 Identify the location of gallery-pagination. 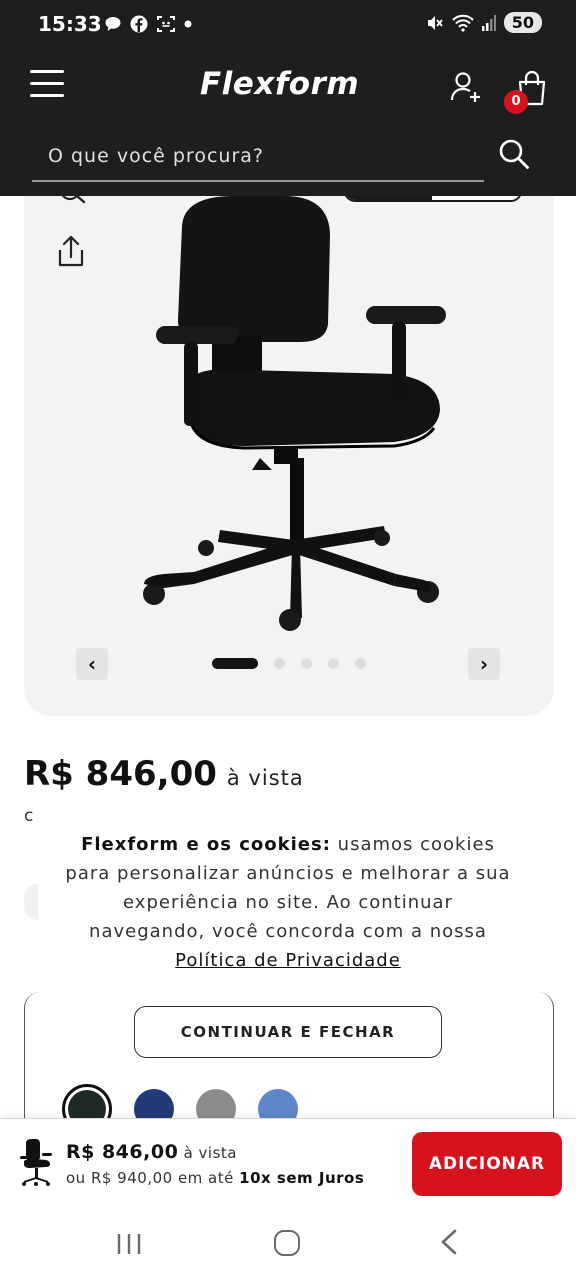
(289, 663).